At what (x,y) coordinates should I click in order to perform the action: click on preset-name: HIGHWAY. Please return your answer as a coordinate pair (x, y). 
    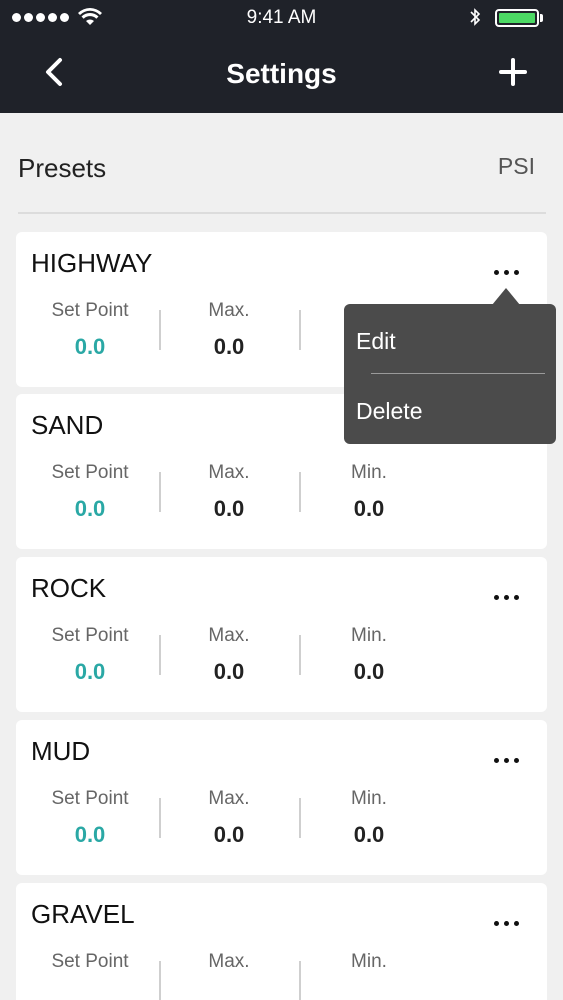
    Looking at the image, I should click on (92, 263).